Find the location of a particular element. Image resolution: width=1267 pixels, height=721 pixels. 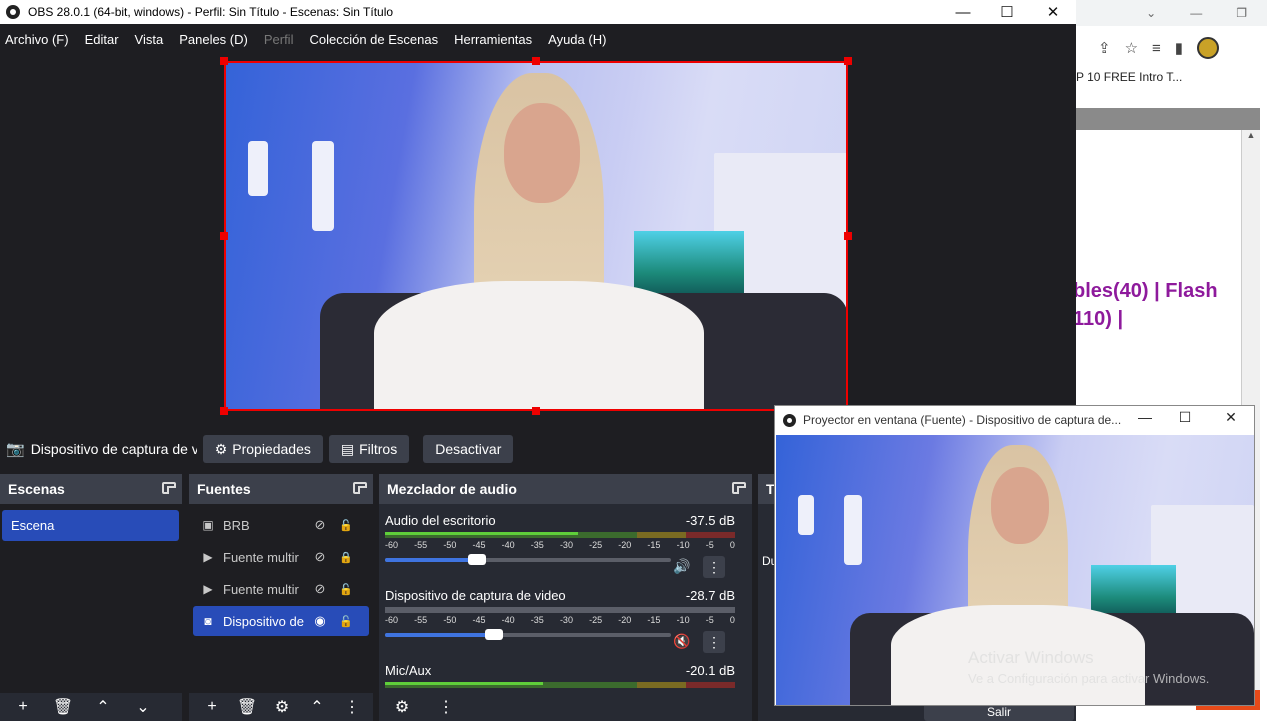

browser-toolbar: ⇪ ☆ ≡ ▮ is located at coordinates (1171, 48).